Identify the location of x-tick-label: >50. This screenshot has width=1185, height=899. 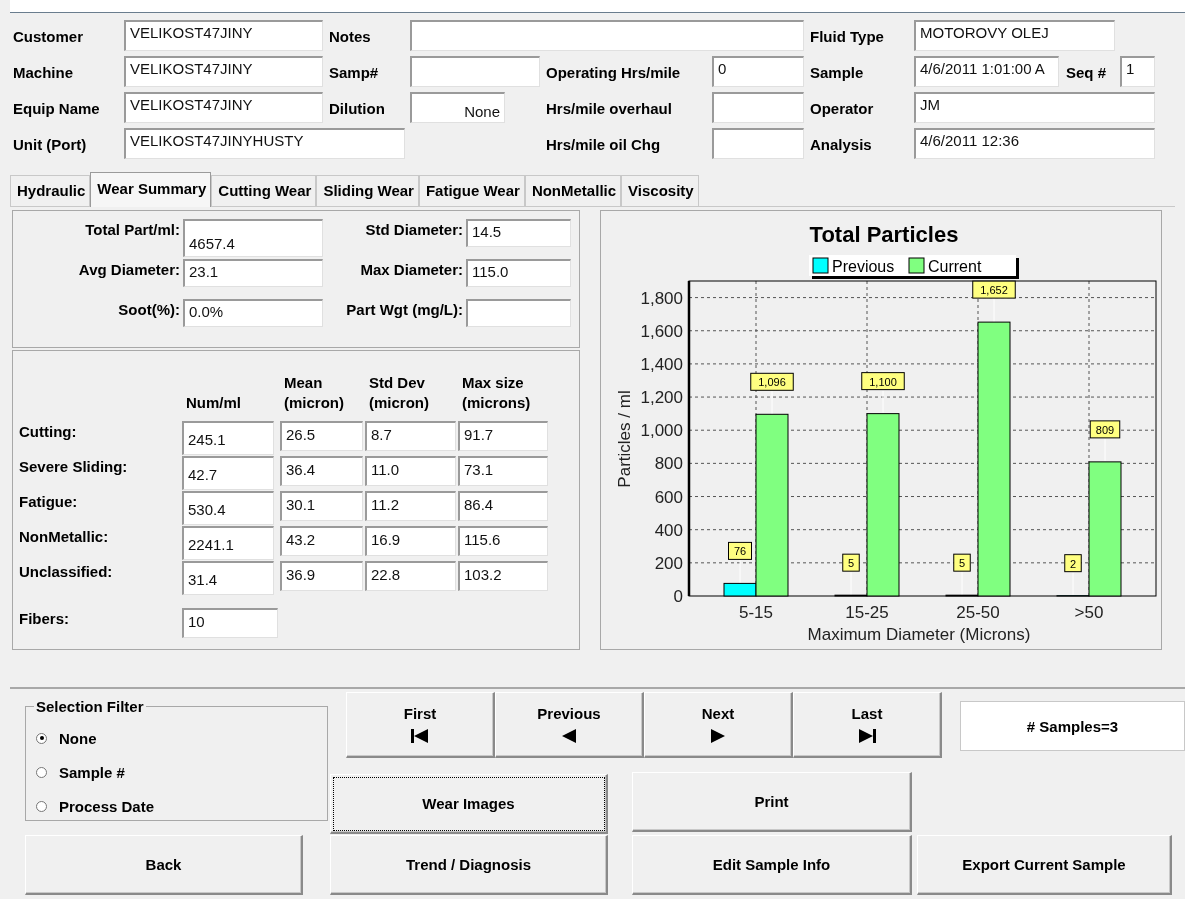
(1089, 612).